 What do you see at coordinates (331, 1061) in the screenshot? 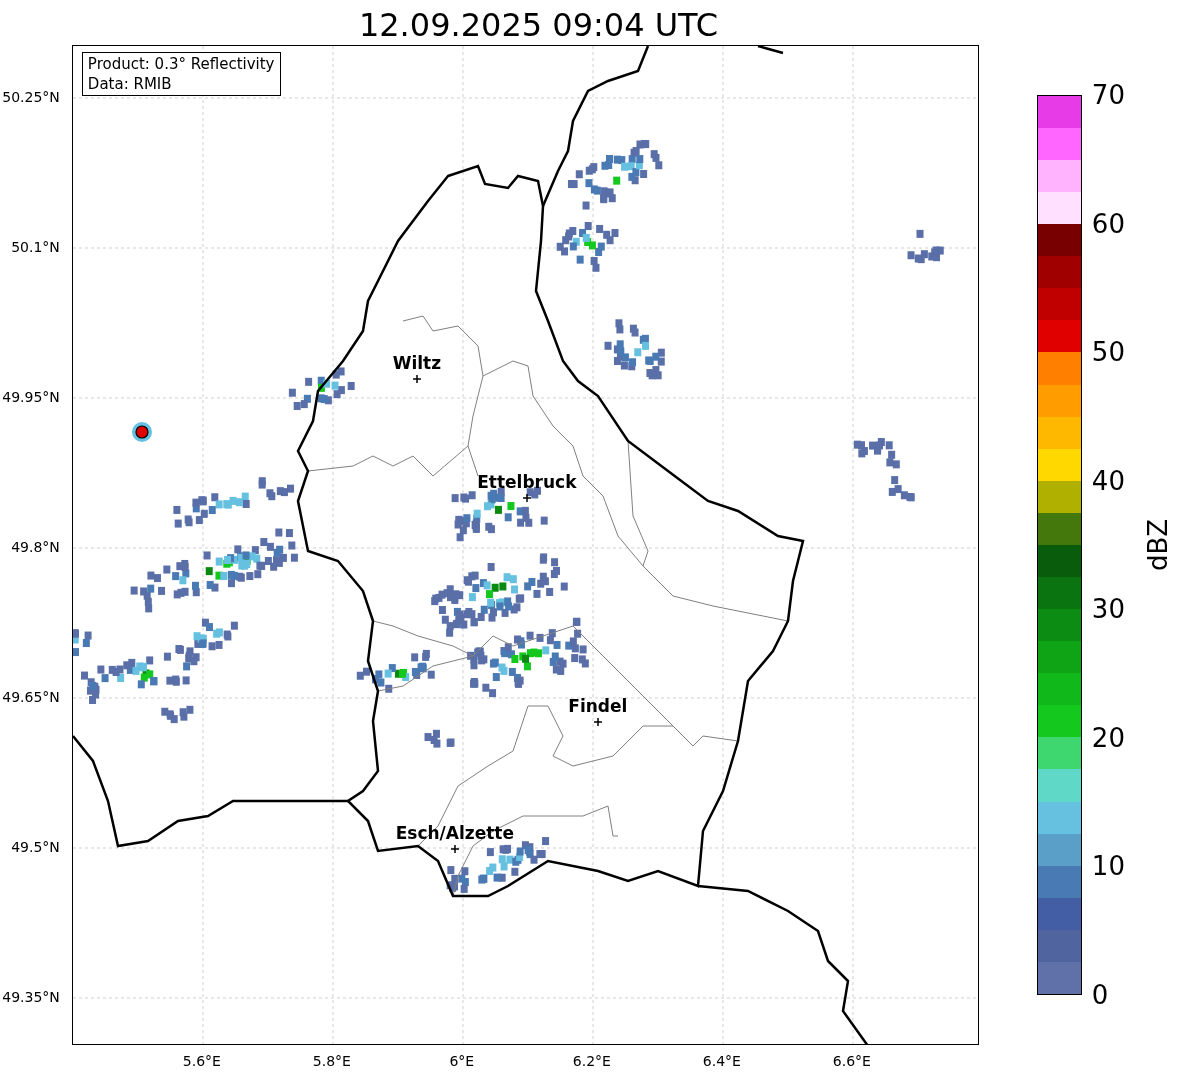
I see `longitude-label: 5.8°E` at bounding box center [331, 1061].